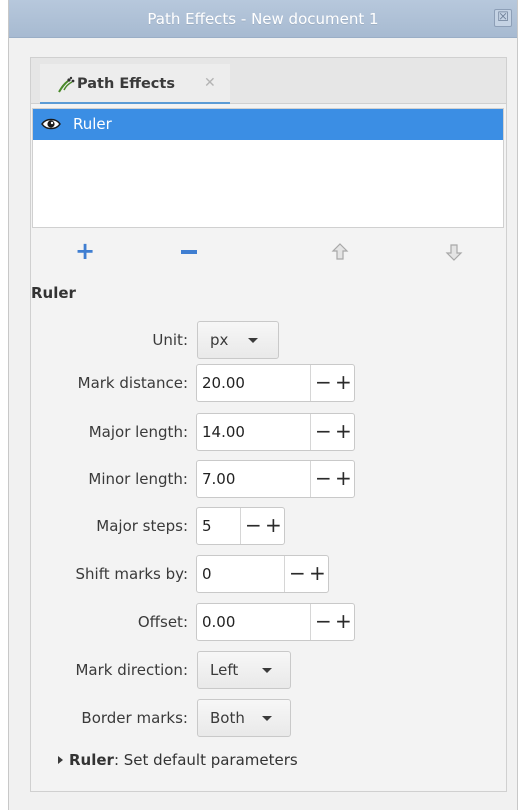  I want to click on window-close-button: ☒, so click(503, 18).